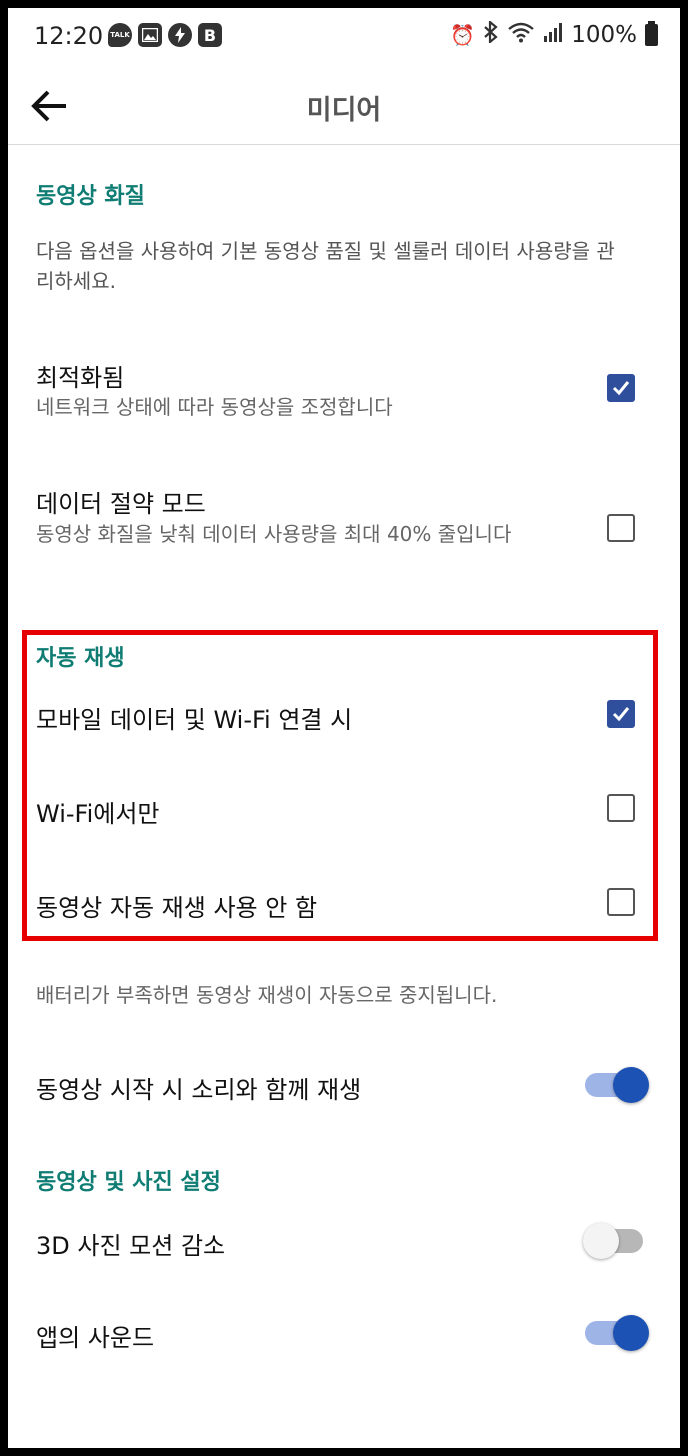 The height and width of the screenshot is (1456, 688). Describe the element at coordinates (120, 35) in the screenshot. I see `kakaotalk-icon: TALK` at that location.